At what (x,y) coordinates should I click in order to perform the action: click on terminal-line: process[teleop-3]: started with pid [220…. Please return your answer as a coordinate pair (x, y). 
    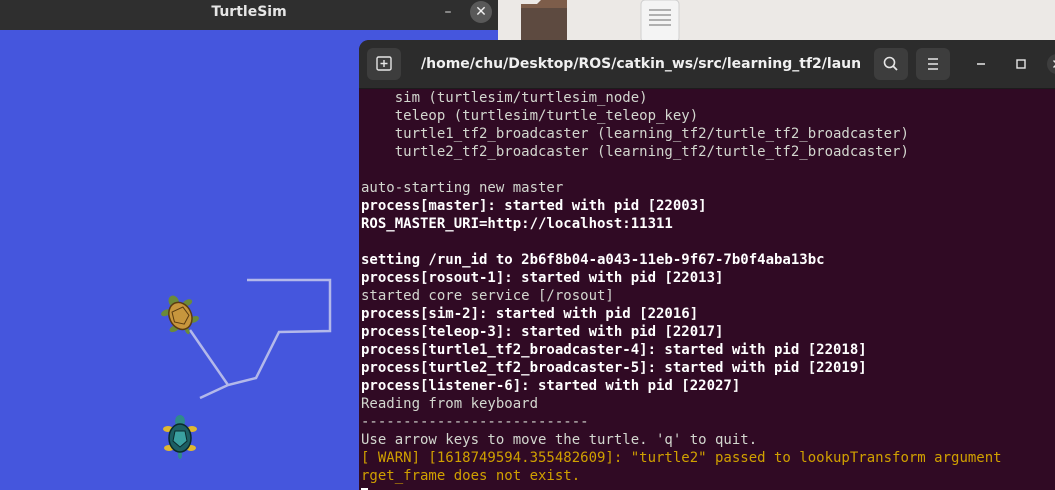
    Looking at the image, I should click on (542, 332).